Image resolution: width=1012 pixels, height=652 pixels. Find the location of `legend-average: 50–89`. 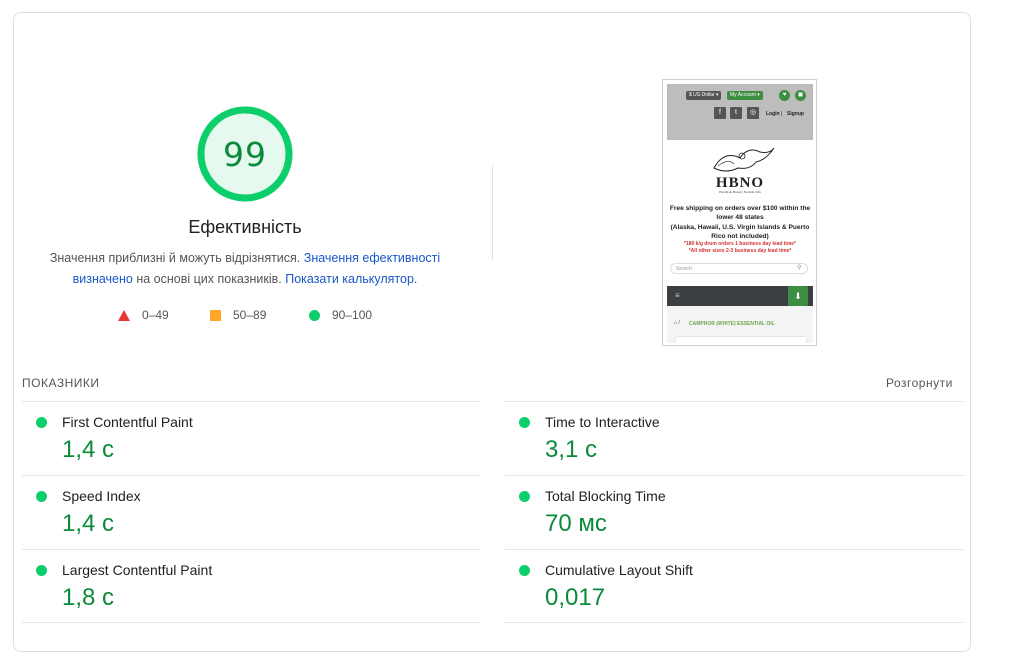

legend-average: 50–89 is located at coordinates (238, 315).